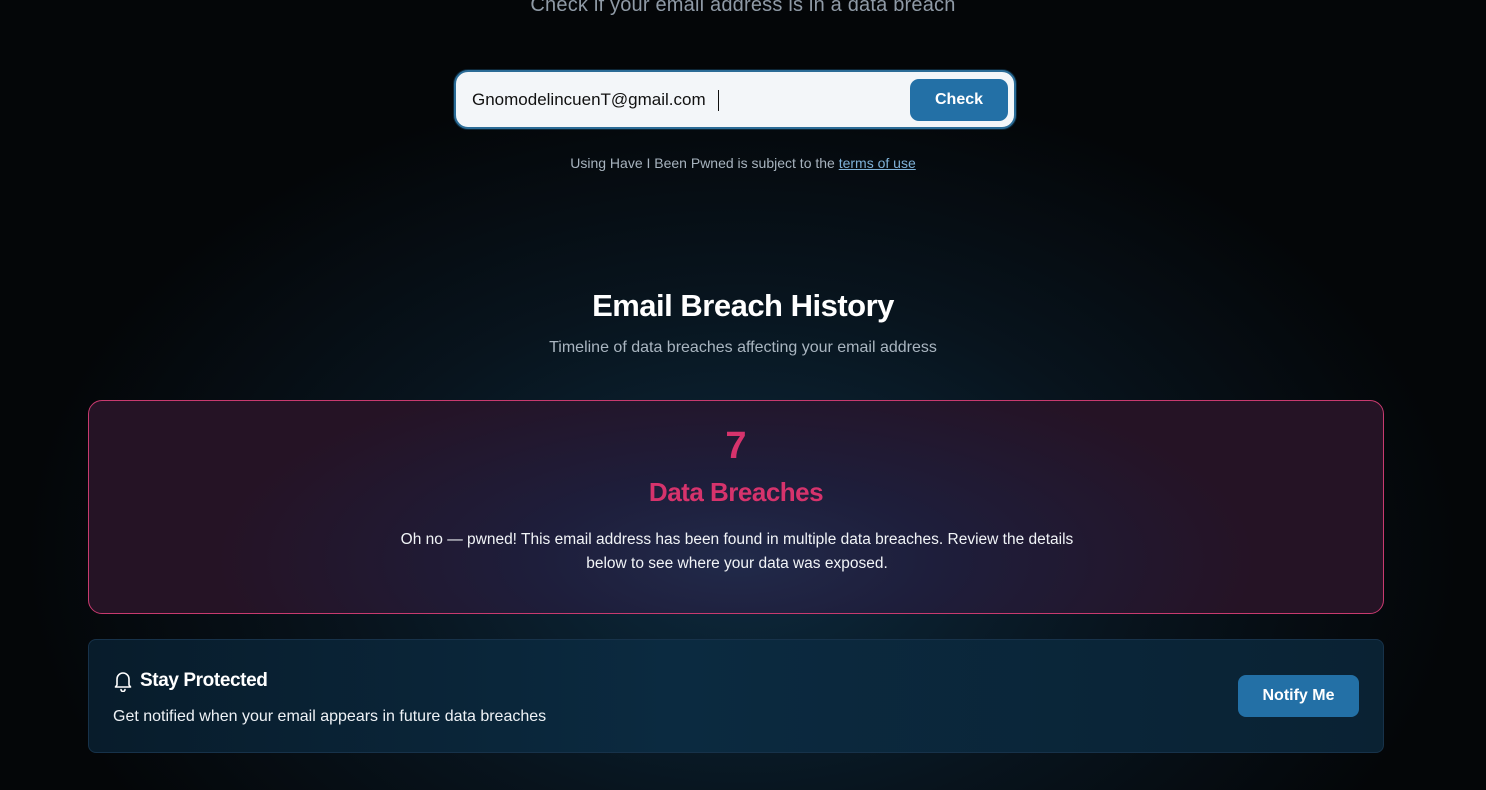  I want to click on stay-protected-title: Stay Protected, so click(204, 680).